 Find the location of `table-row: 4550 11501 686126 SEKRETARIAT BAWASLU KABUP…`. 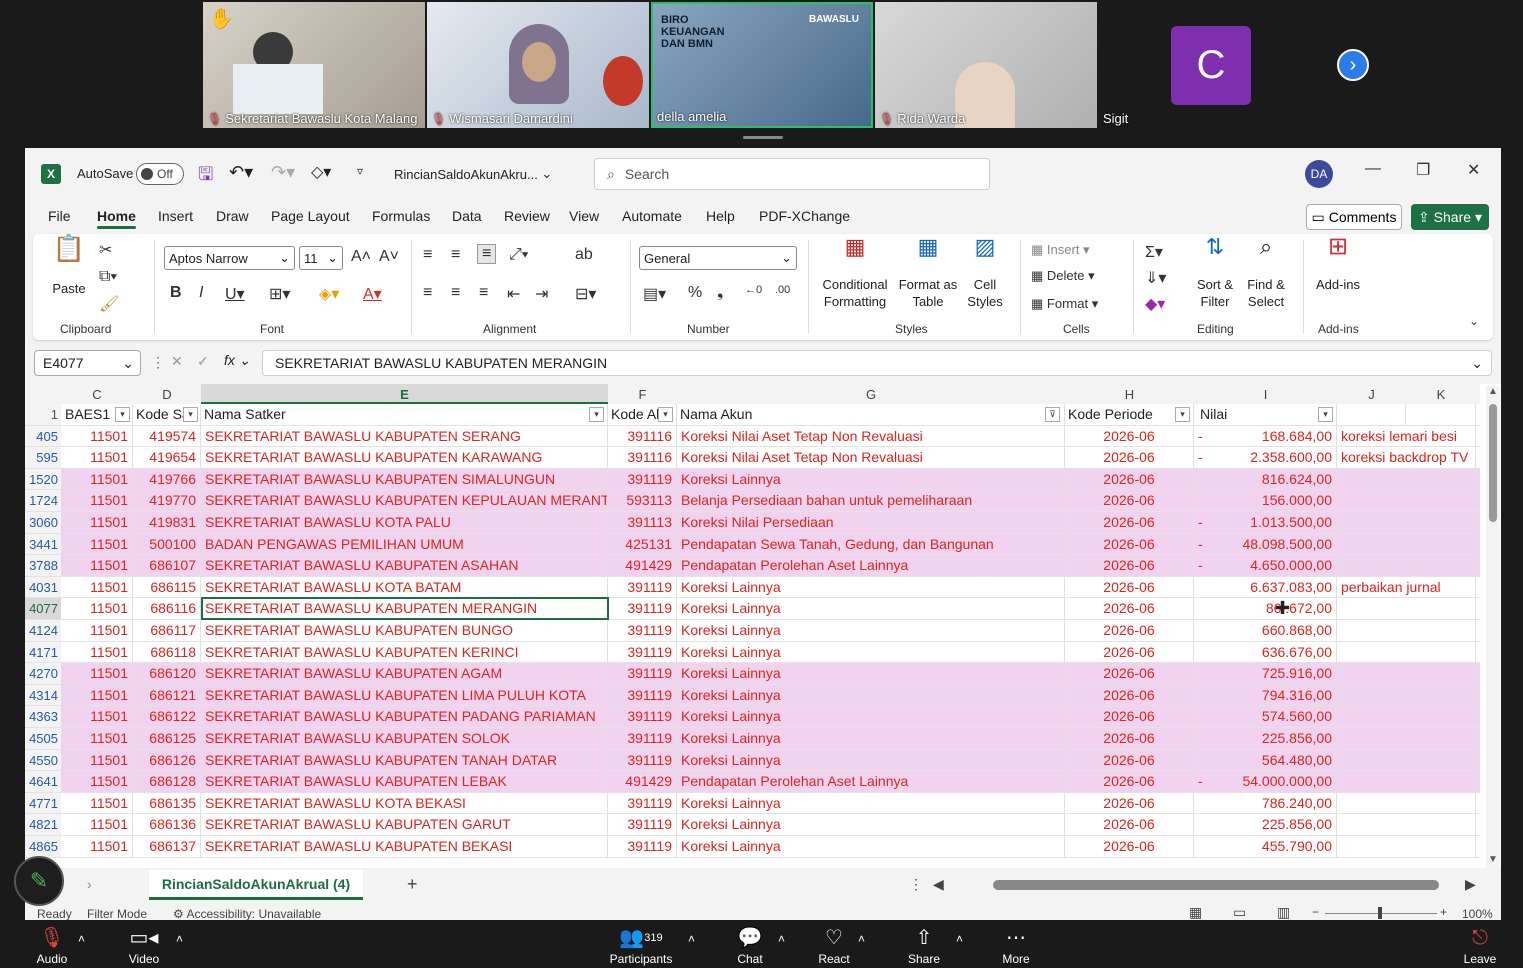

table-row: 4550 11501 686126 SEKRETARIAT BAWASLU KABUP… is located at coordinates (752, 760).